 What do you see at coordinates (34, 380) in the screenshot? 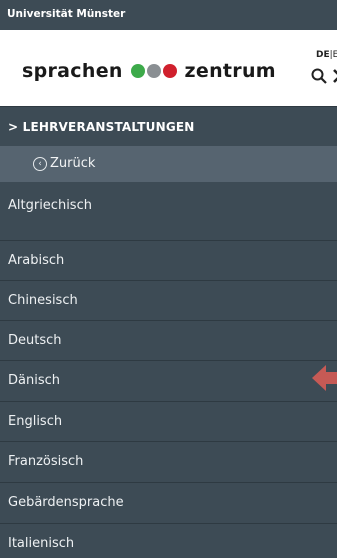
I see `list-item-label: Dänisch` at bounding box center [34, 380].